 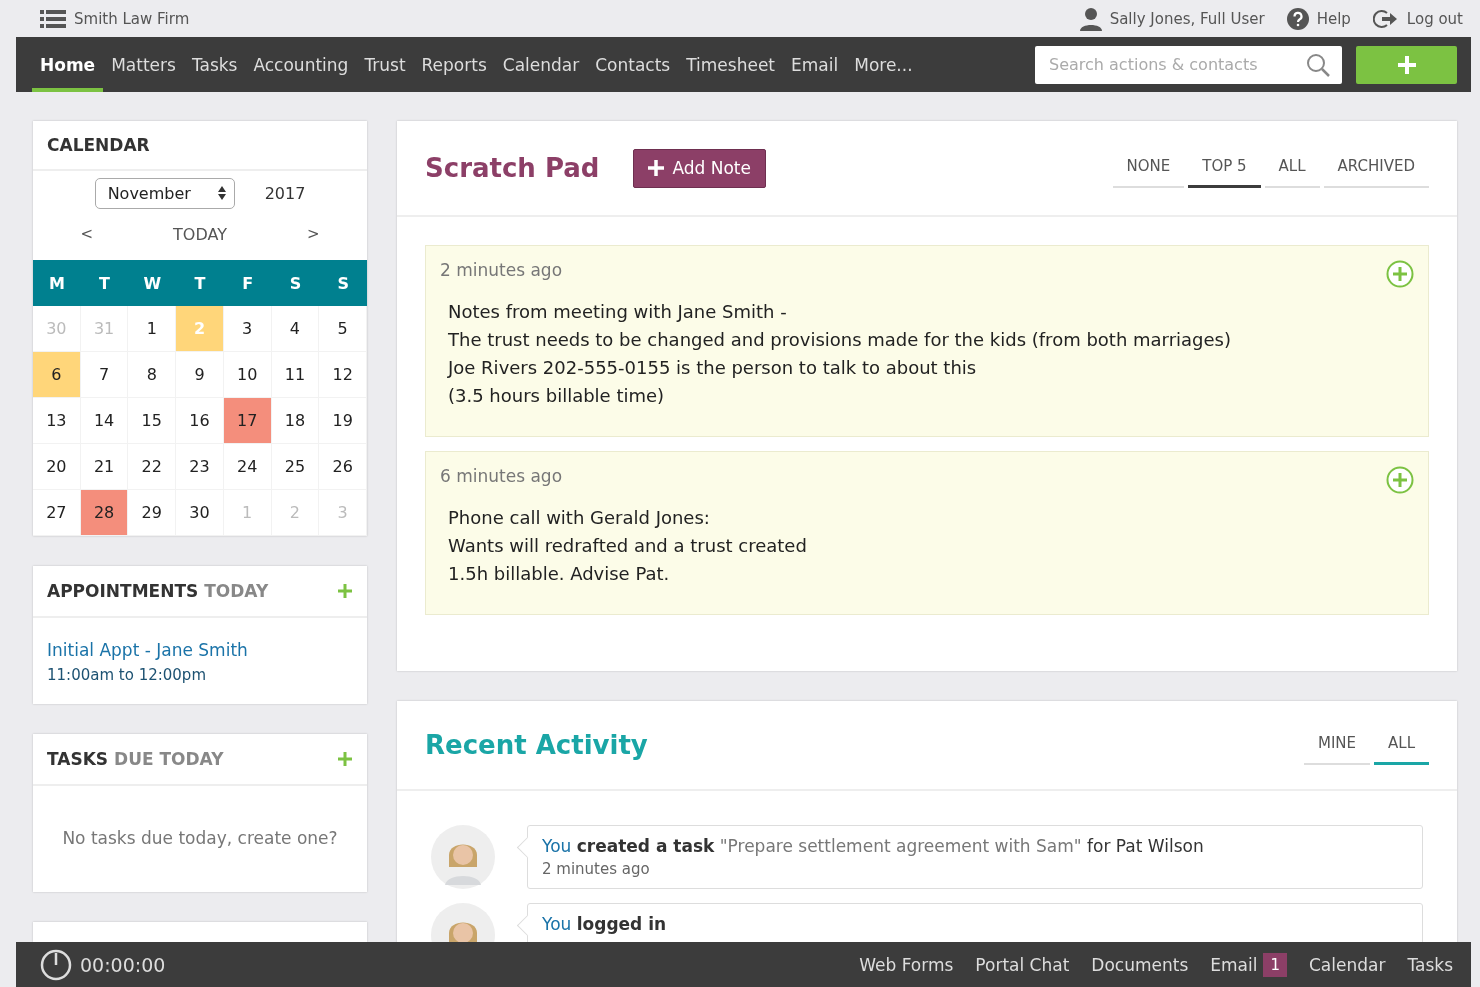 What do you see at coordinates (463, 857) in the screenshot?
I see `avatar` at bounding box center [463, 857].